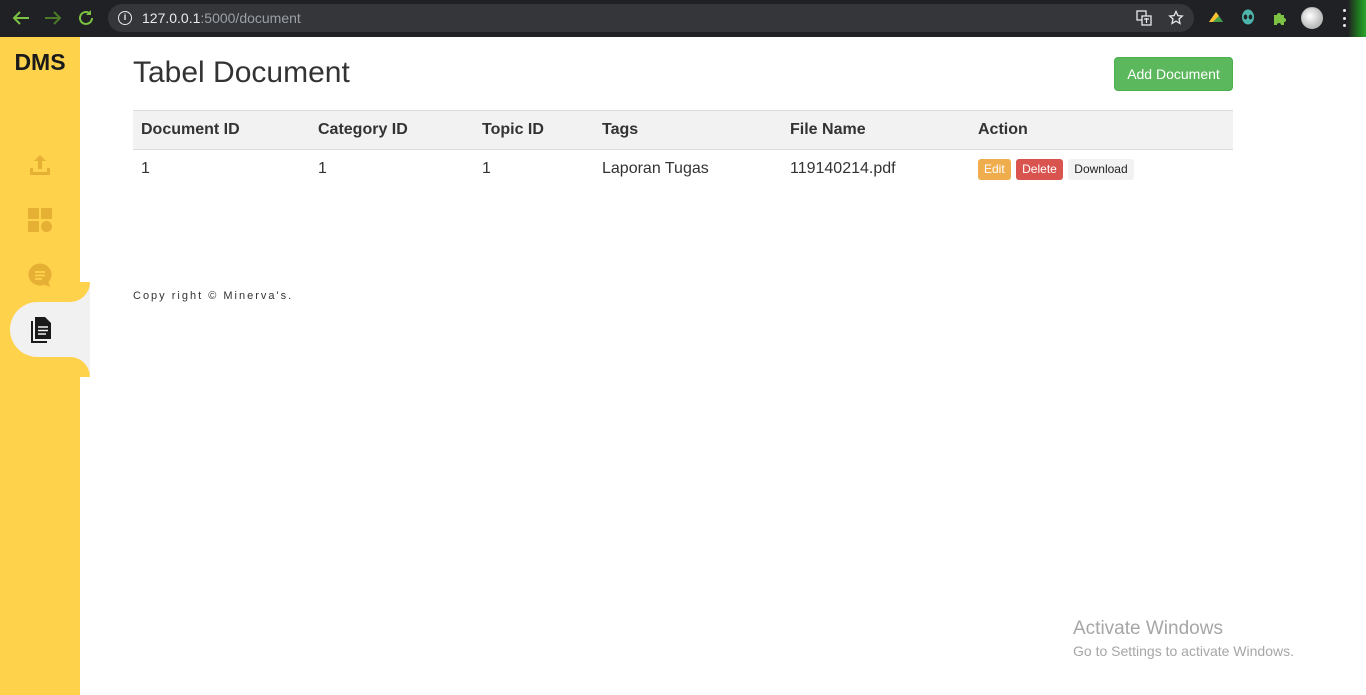 This screenshot has height=695, width=1366. Describe the element at coordinates (125, 18) in the screenshot. I see `info-icon: i` at that location.